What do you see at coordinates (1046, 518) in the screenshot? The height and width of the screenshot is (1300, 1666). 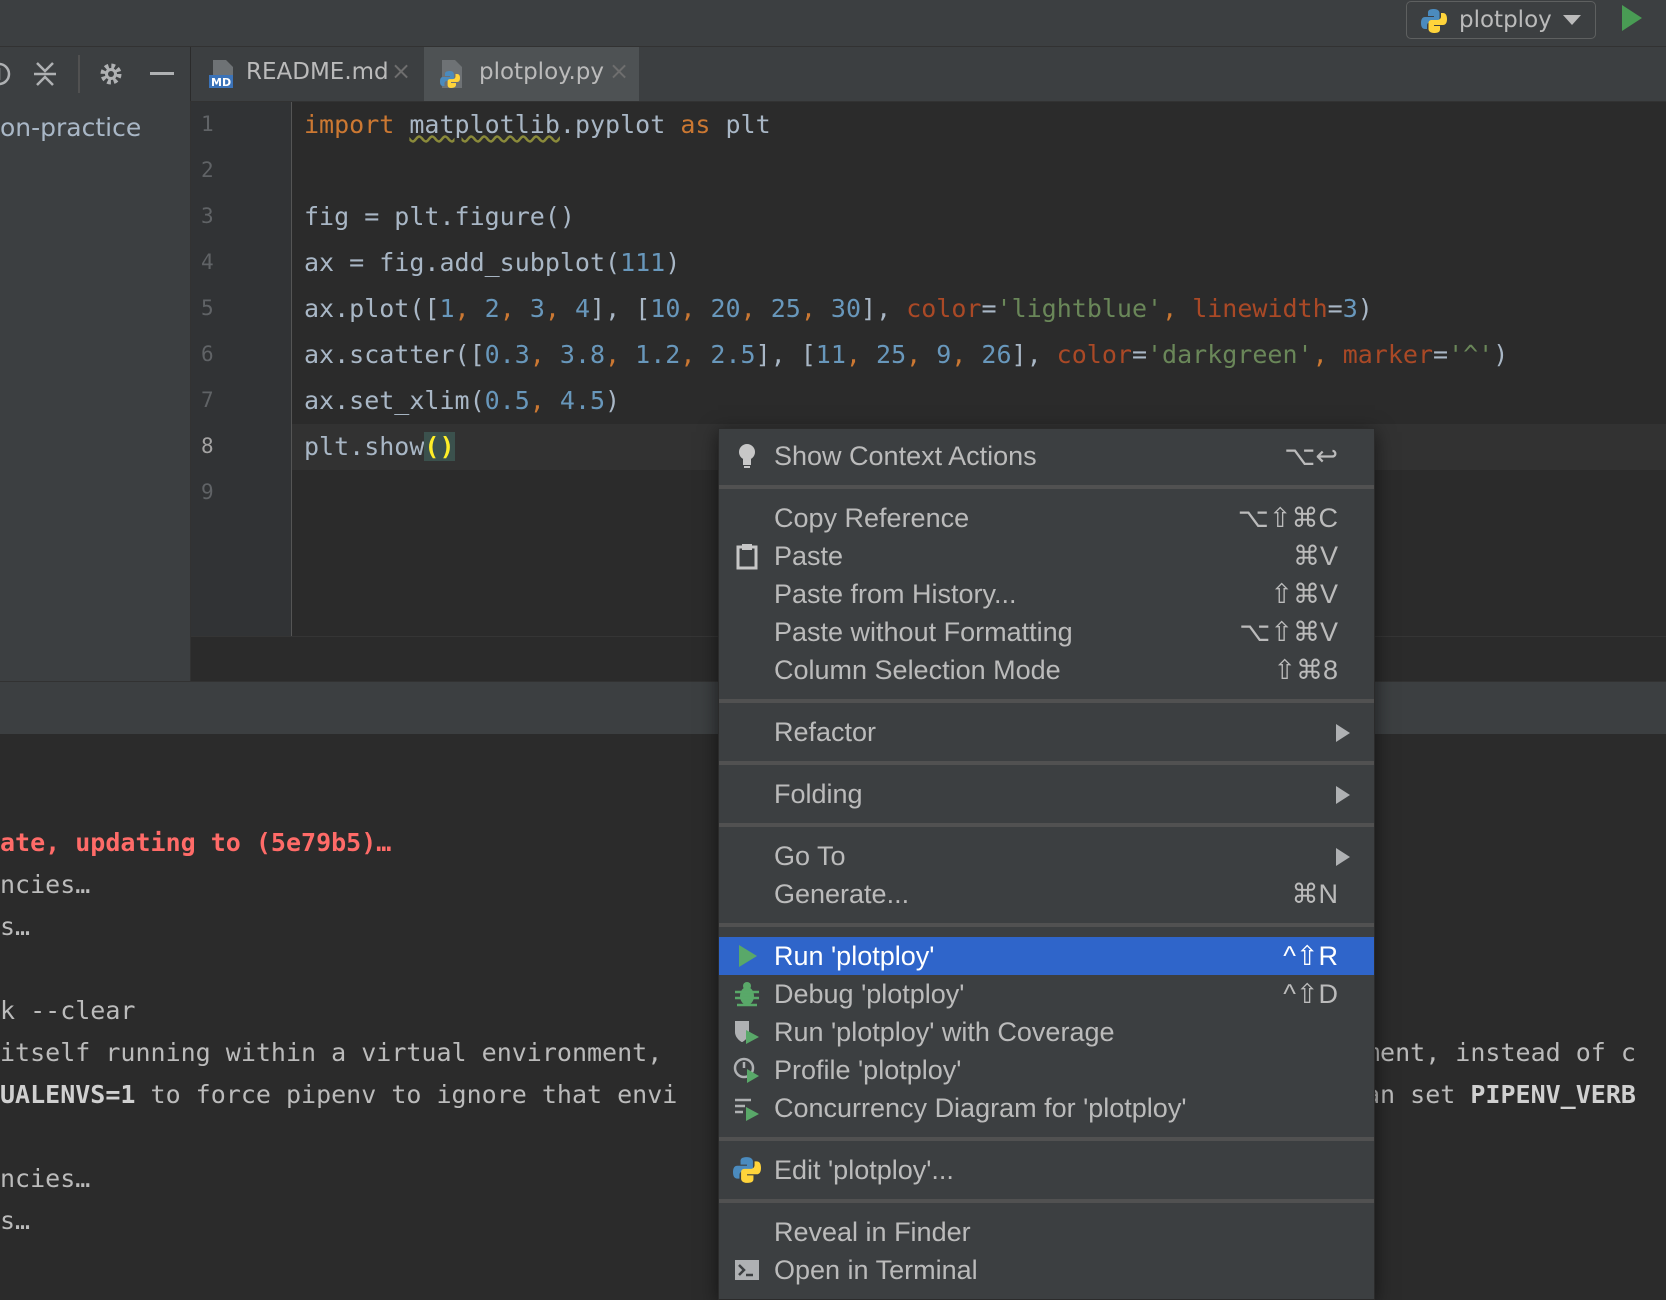 I see `menu-item-copy-reference: Copy Reference ⌥⇧⌘C` at bounding box center [1046, 518].